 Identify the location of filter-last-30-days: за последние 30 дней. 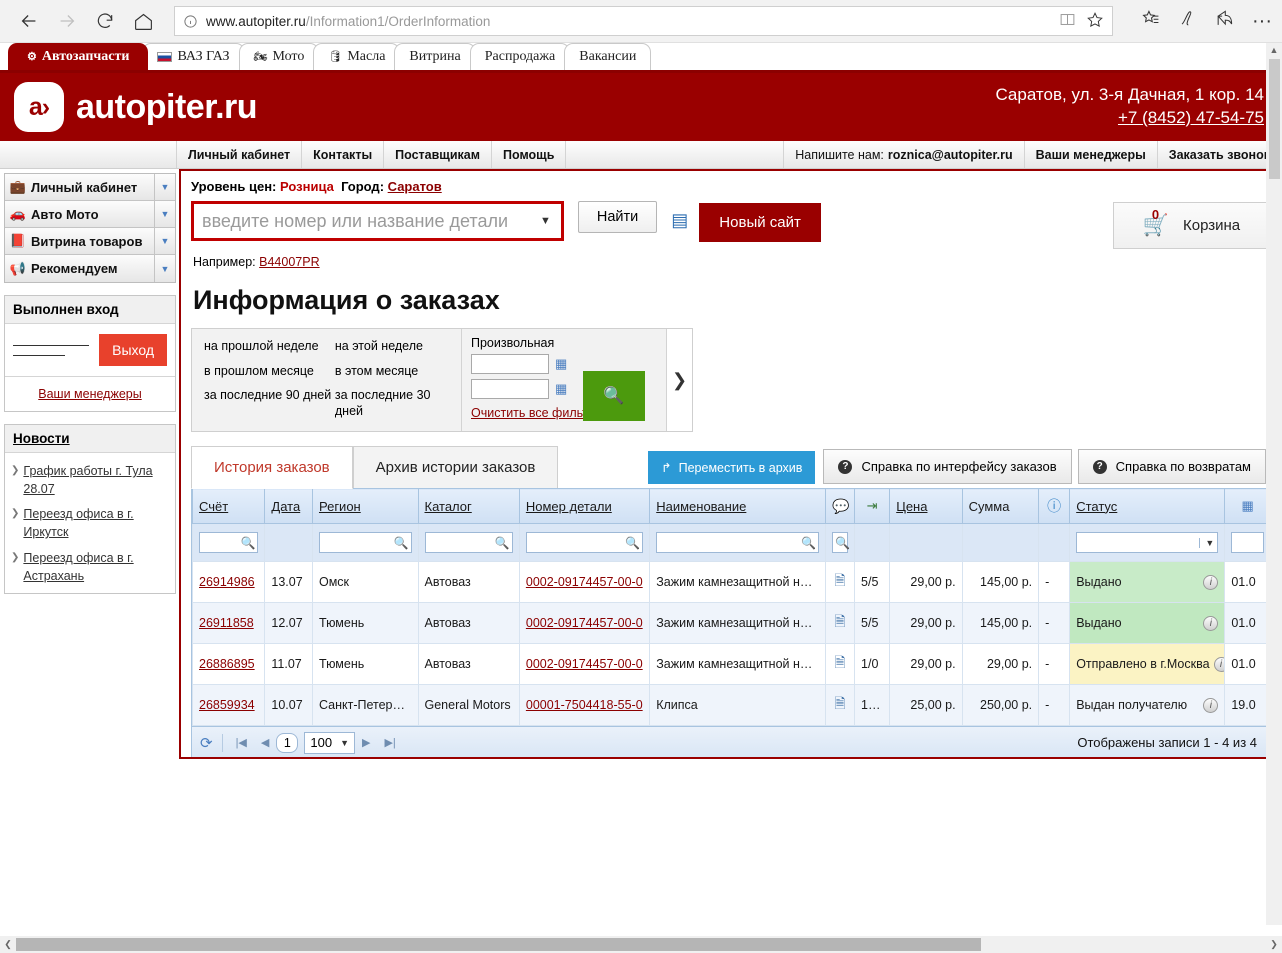
(398, 403).